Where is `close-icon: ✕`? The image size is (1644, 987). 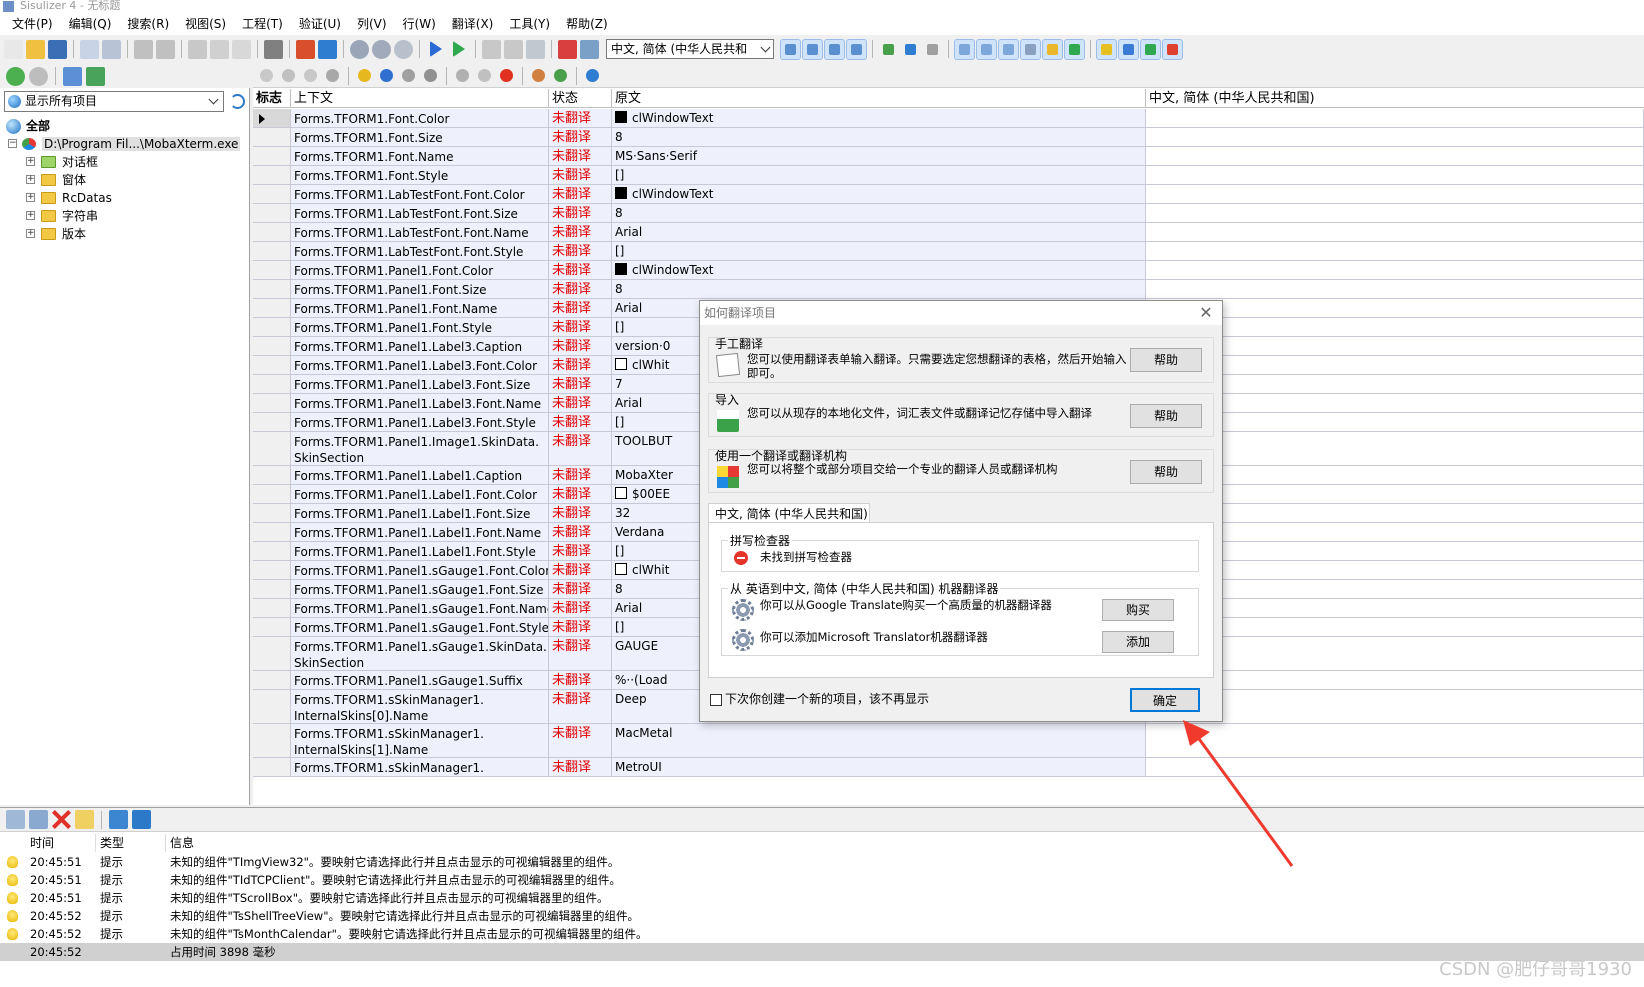
close-icon: ✕ is located at coordinates (1206, 313).